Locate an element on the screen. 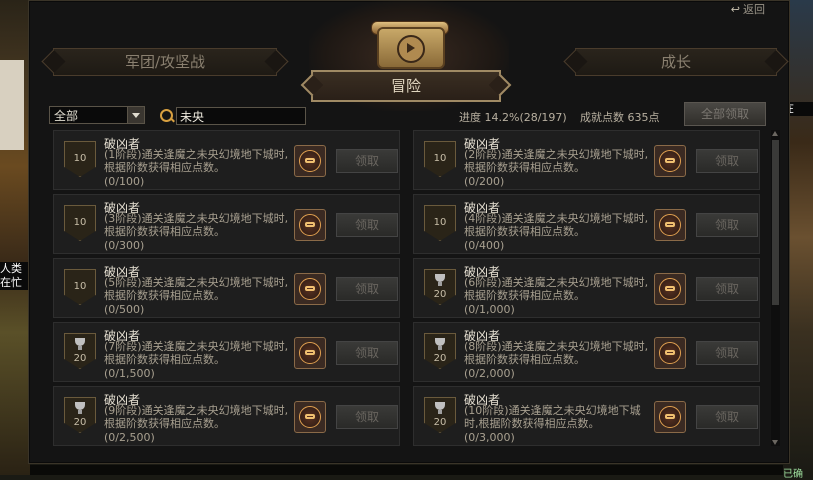  achievement-description: (2阶段)通关逢魔之未央幻境地下城时,根据阶数获得相应点数。 is located at coordinates (556, 161).